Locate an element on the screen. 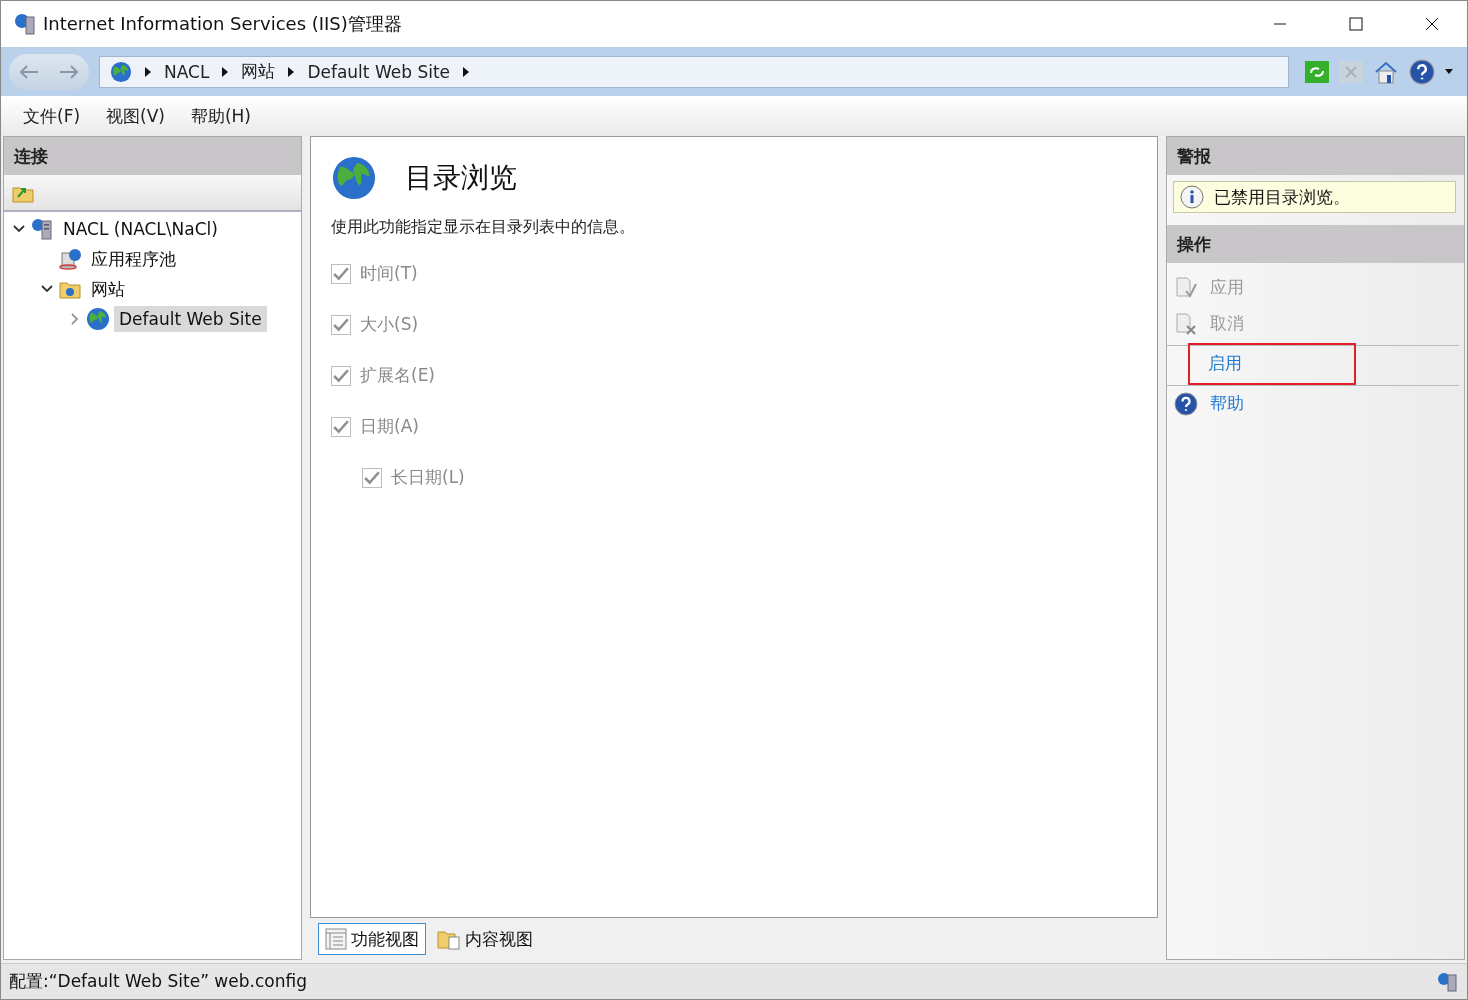 The image size is (1468, 1000). feature-title: 目录浏览 is located at coordinates (461, 178).